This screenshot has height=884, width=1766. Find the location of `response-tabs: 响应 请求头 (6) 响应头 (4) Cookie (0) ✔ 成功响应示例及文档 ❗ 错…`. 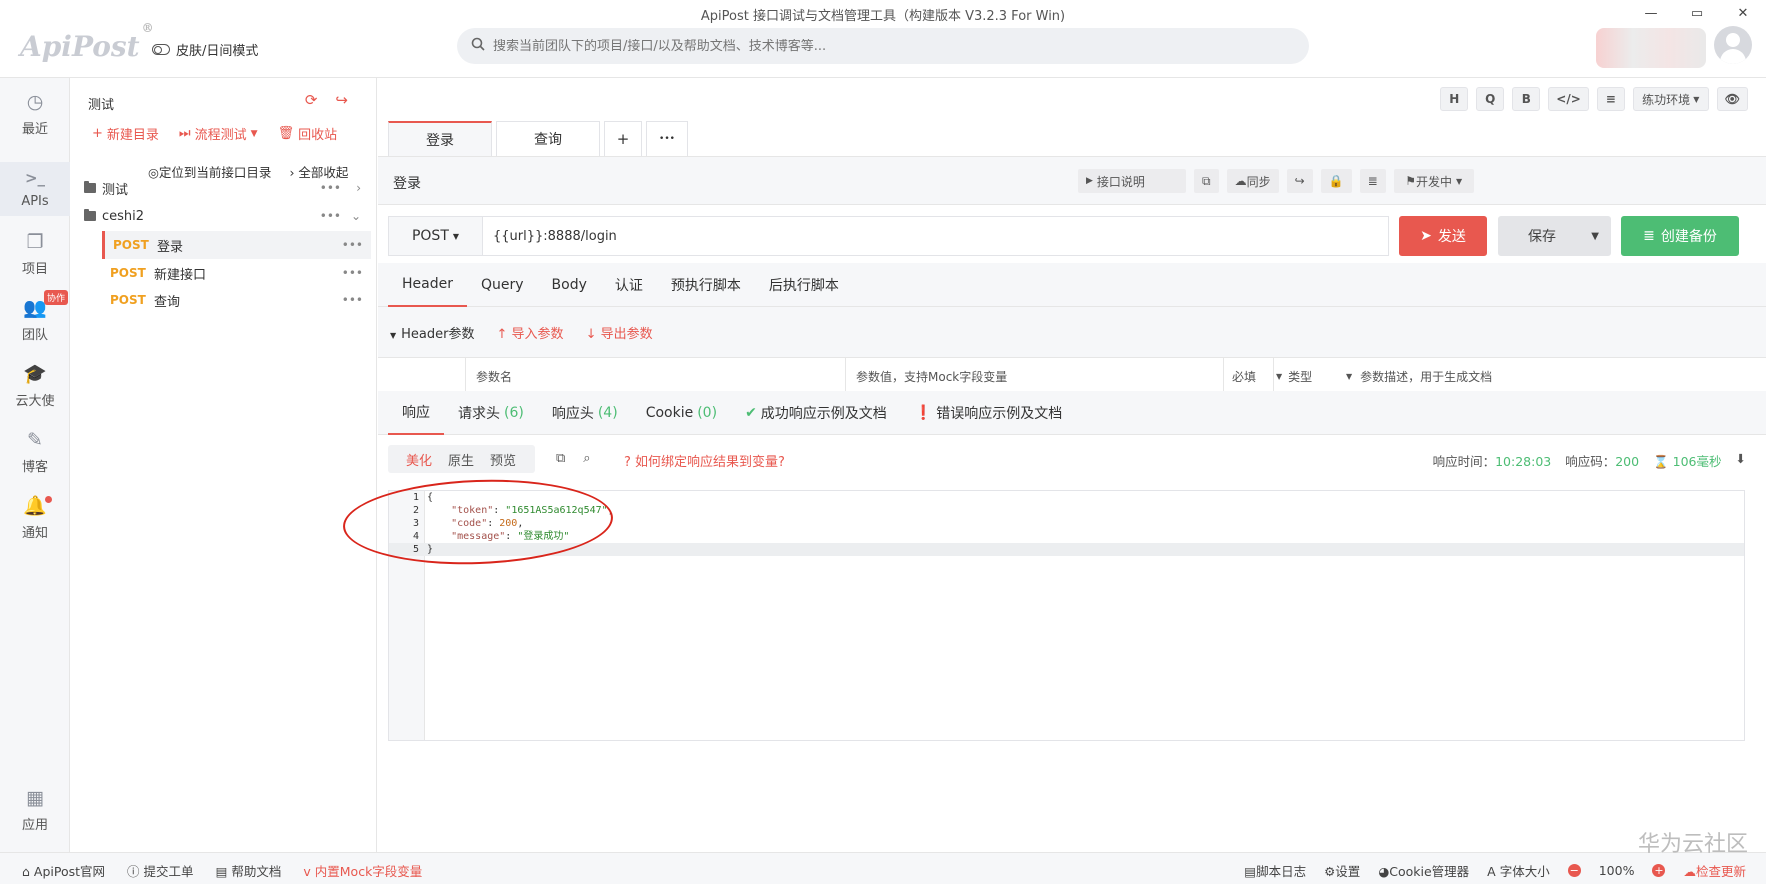

response-tabs: 响应 请求头 (6) 响应头 (4) Cookie (0) ✔ 成功响应示例及文档 ❗ 错… is located at coordinates (1072, 413).